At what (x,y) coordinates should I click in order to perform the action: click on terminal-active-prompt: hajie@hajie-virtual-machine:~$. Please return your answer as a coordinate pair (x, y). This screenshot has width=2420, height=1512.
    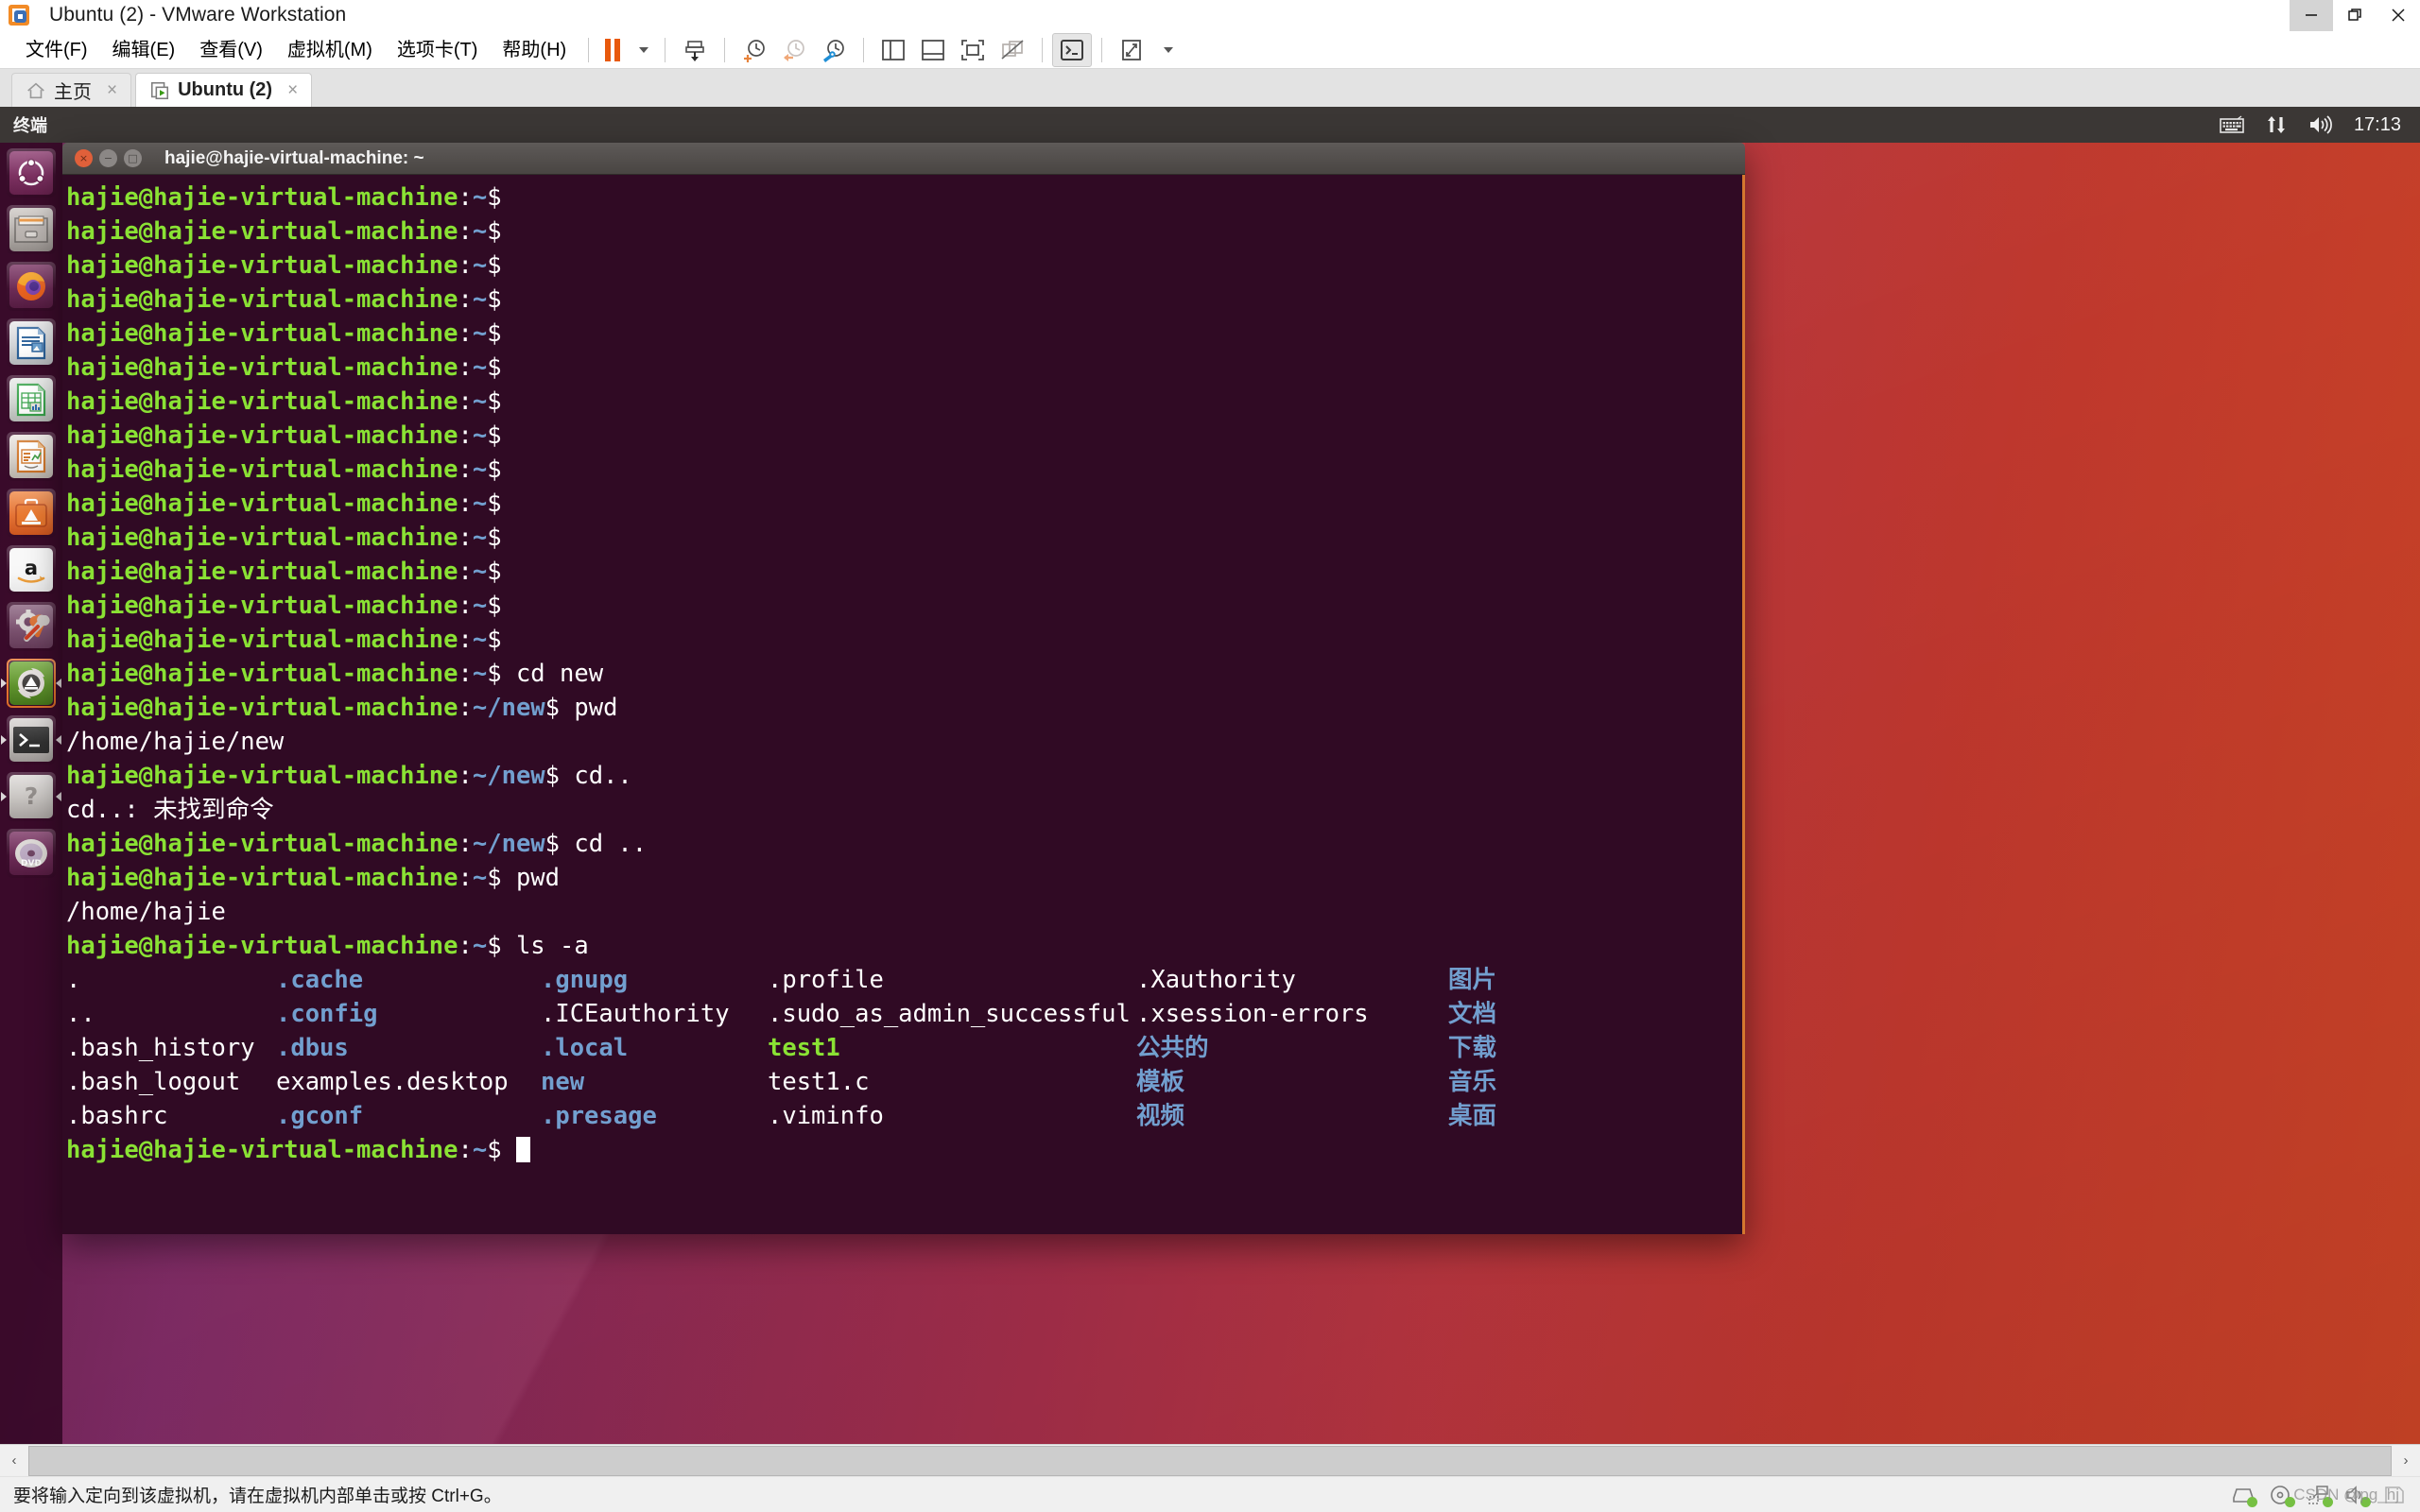
    Looking at the image, I should click on (904, 1150).